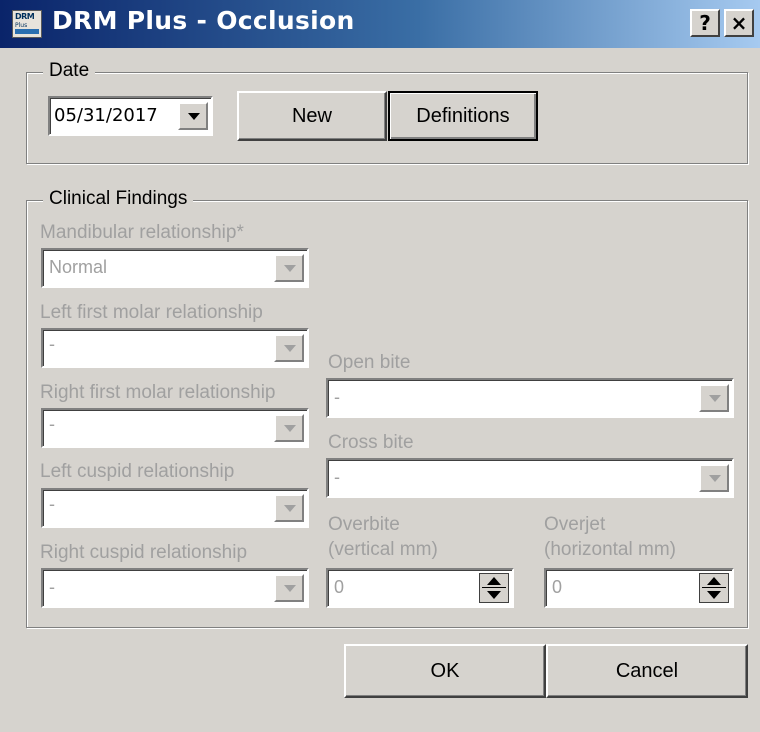 The image size is (760, 732). I want to click on mandibular-dropdown-button, so click(289, 268).